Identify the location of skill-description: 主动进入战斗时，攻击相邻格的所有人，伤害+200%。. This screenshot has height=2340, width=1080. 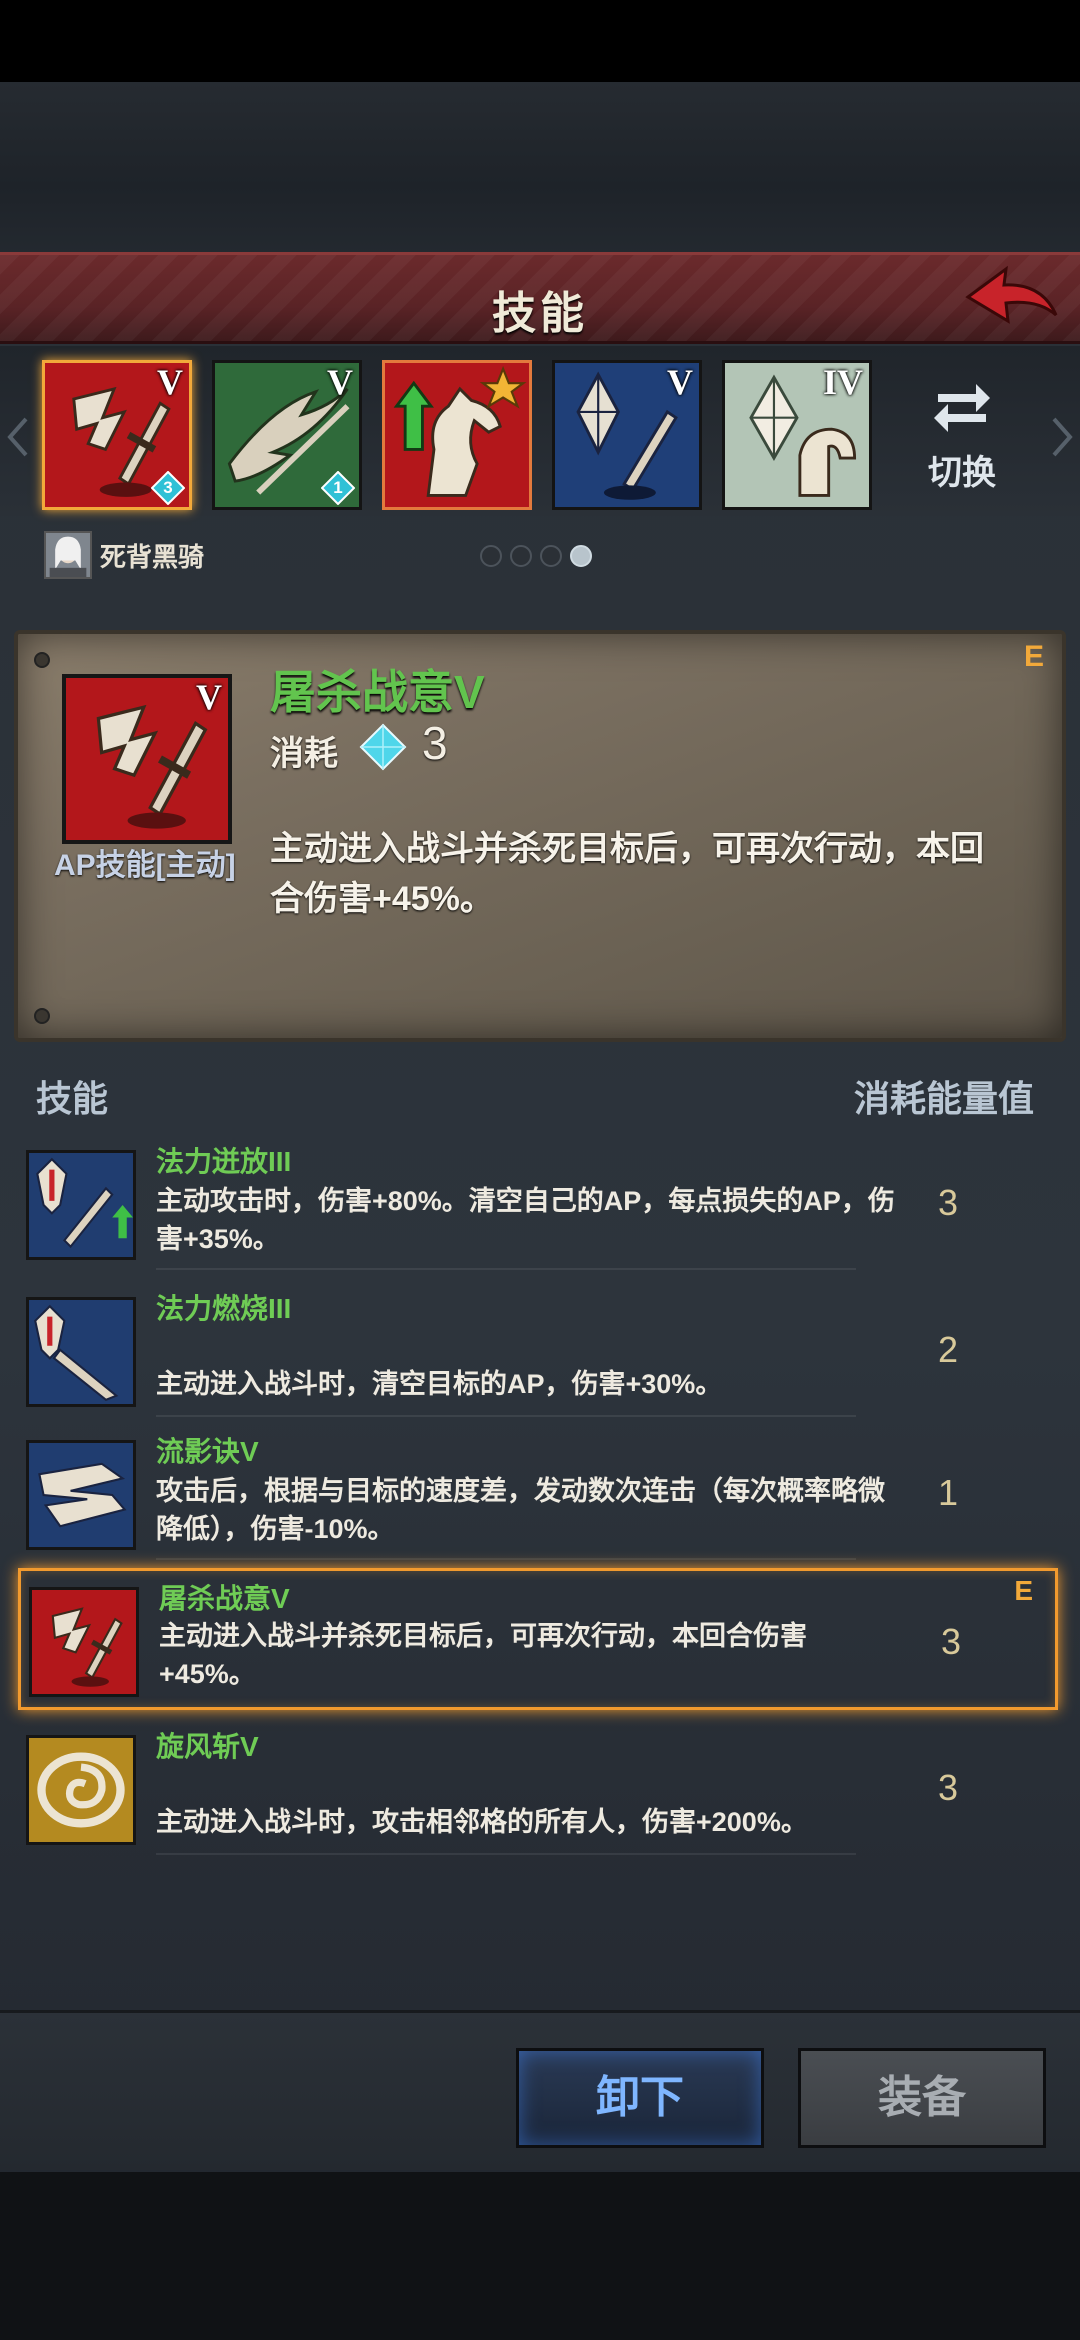
(482, 1822).